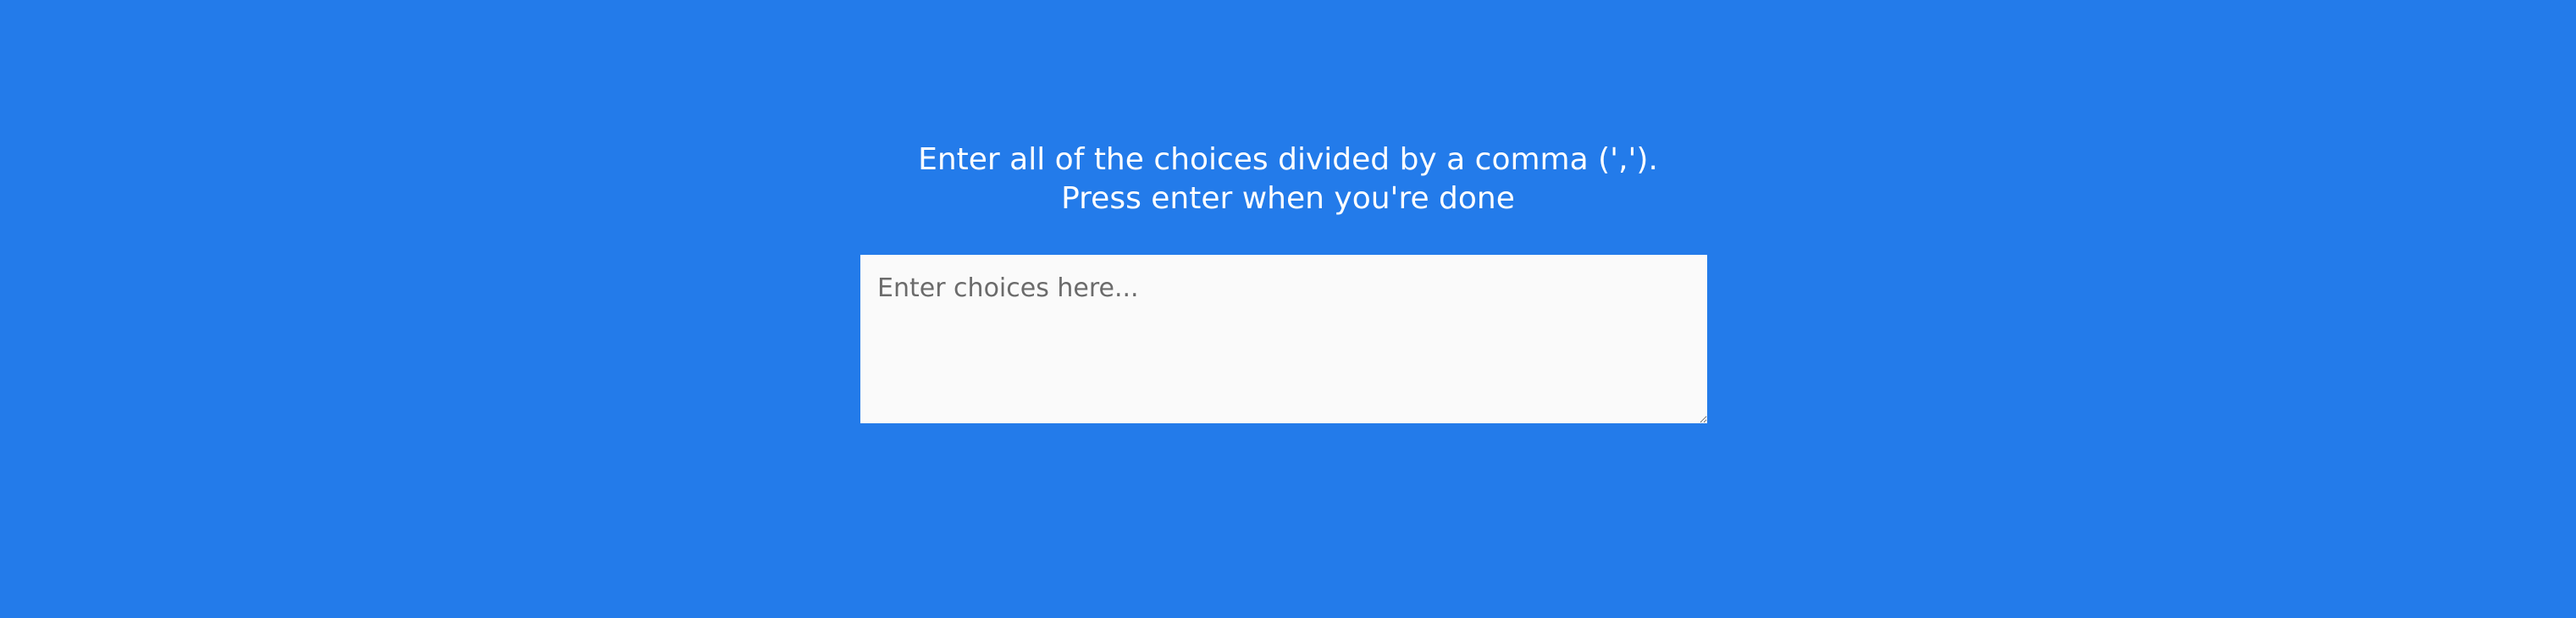 The height and width of the screenshot is (618, 2576). Describe the element at coordinates (1288, 198) in the screenshot. I see `instruction-line-2: Press enter when you're done` at that location.